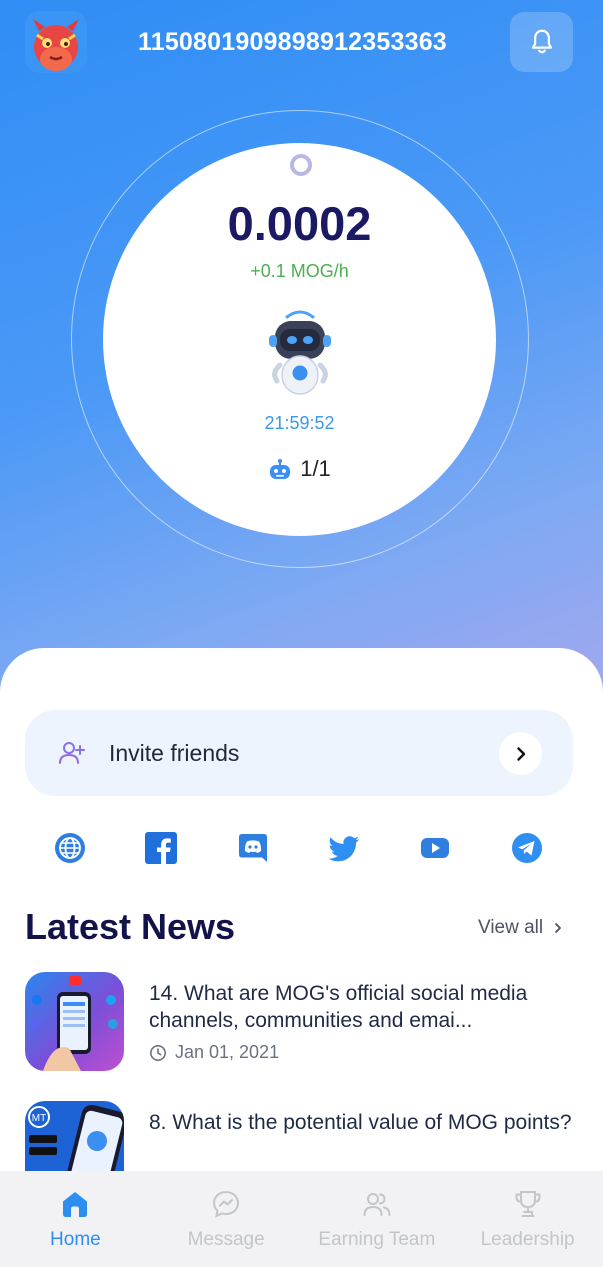 The width and height of the screenshot is (603, 1267). I want to click on facebook-icon, so click(161, 848).